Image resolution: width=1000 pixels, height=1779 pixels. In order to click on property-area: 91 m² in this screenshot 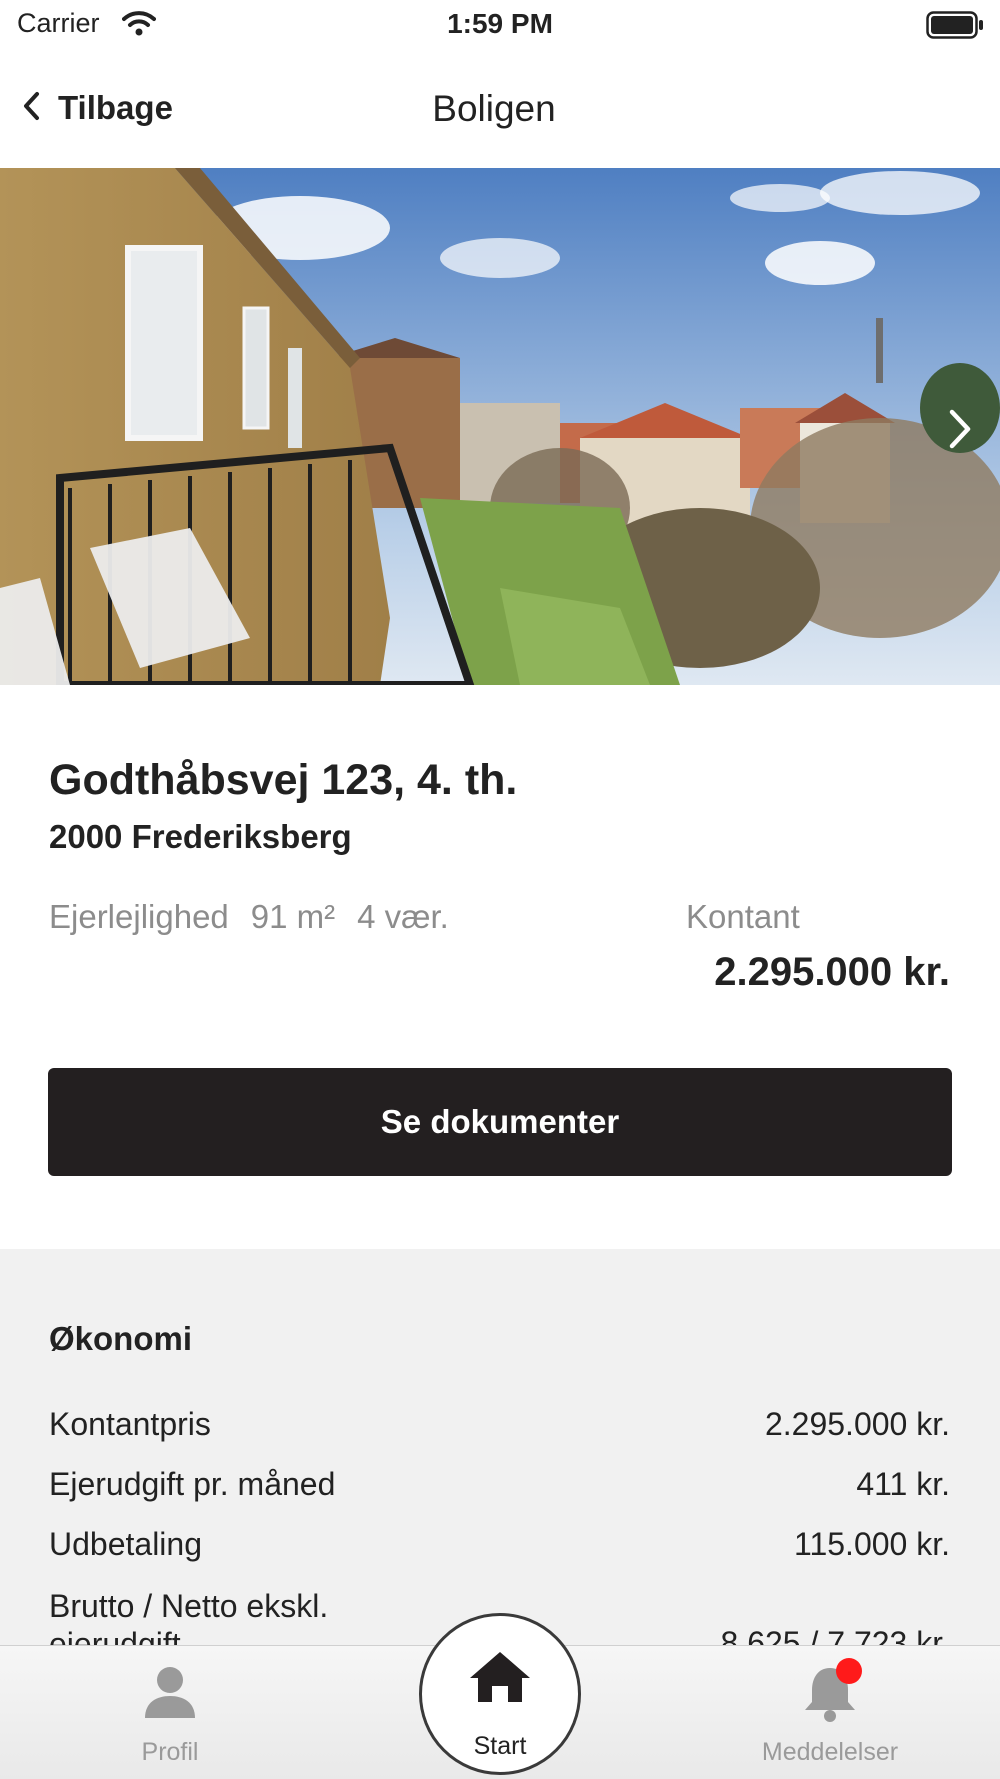, I will do `click(293, 916)`.